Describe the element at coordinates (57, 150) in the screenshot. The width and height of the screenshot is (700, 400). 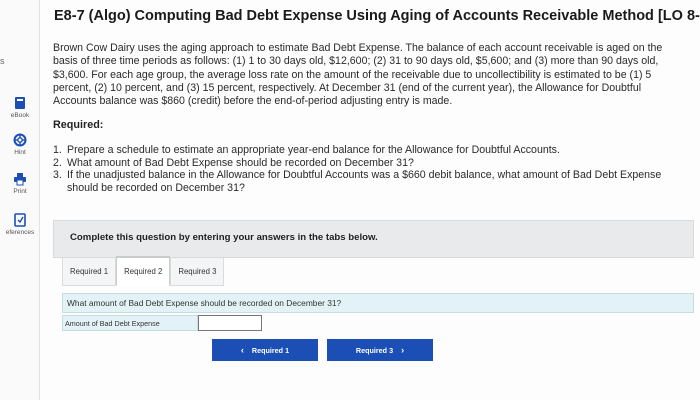
I see `list-item-number: 1.` at that location.